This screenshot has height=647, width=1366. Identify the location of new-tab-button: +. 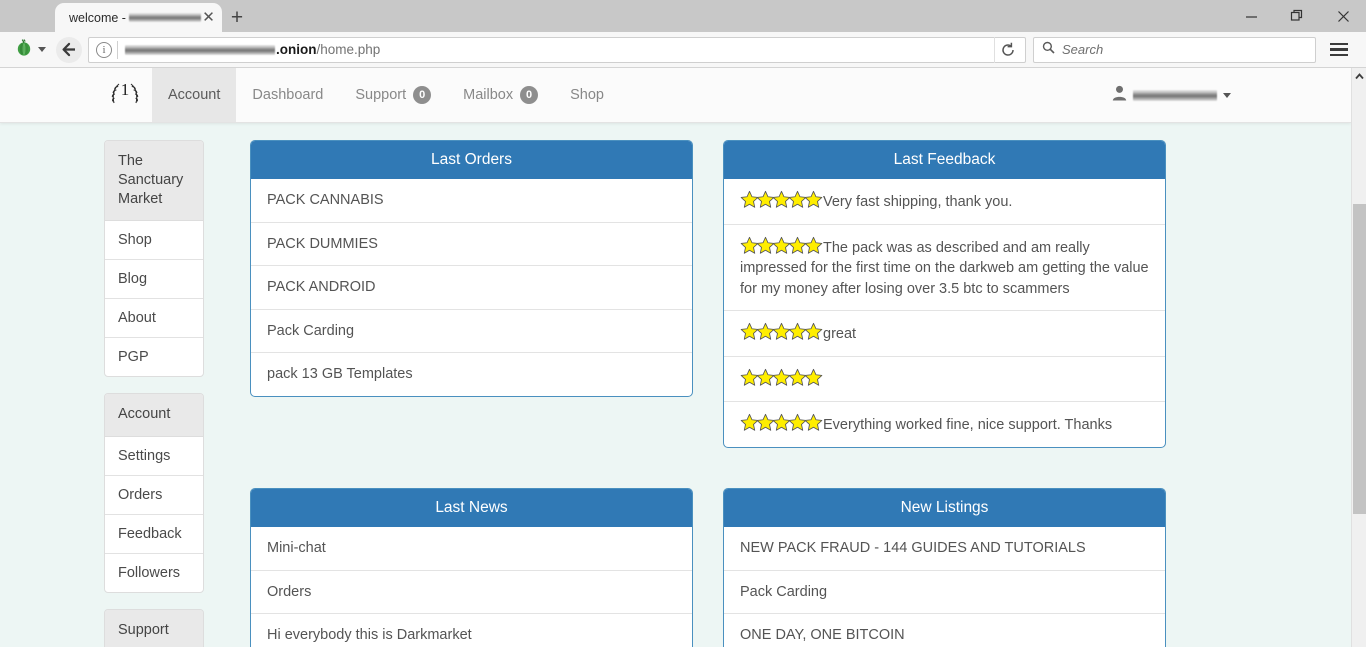
(237, 17).